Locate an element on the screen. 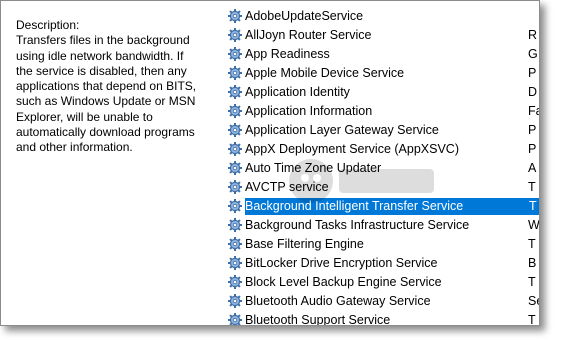 The height and width of the screenshot is (340, 563). service-name: Apple Mobile Device Service is located at coordinates (325, 73).